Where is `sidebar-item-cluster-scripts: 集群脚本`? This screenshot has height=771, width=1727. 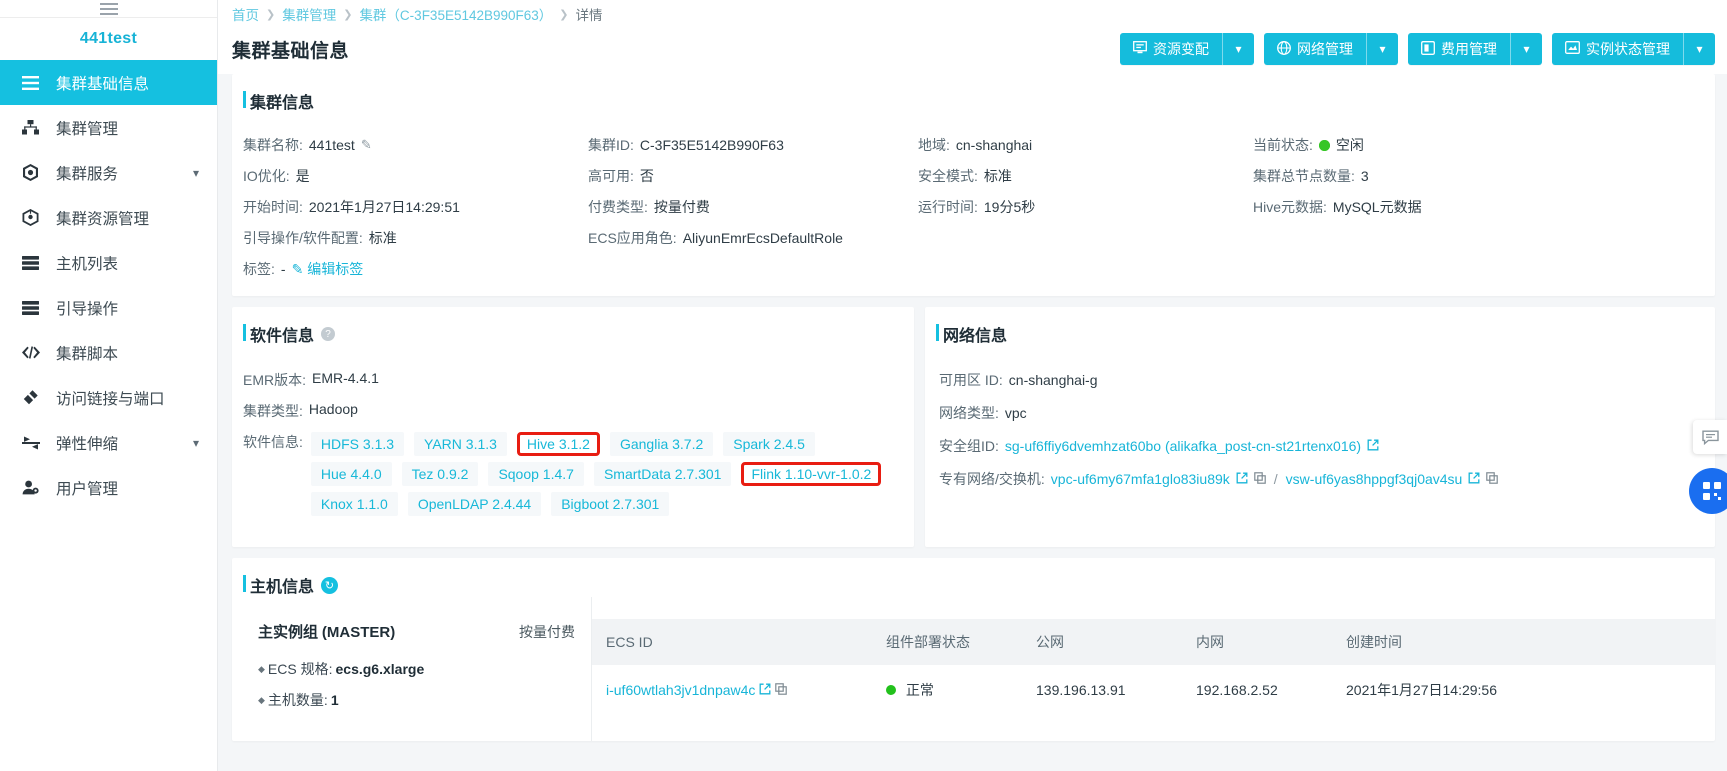
sidebar-item-cluster-scripts: 集群脚本 is located at coordinates (108, 352).